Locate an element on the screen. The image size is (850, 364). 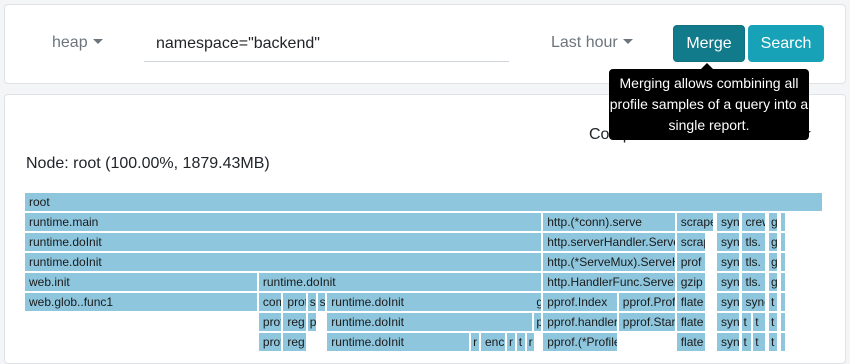
time-range-dropdown: Last hour is located at coordinates (592, 43).